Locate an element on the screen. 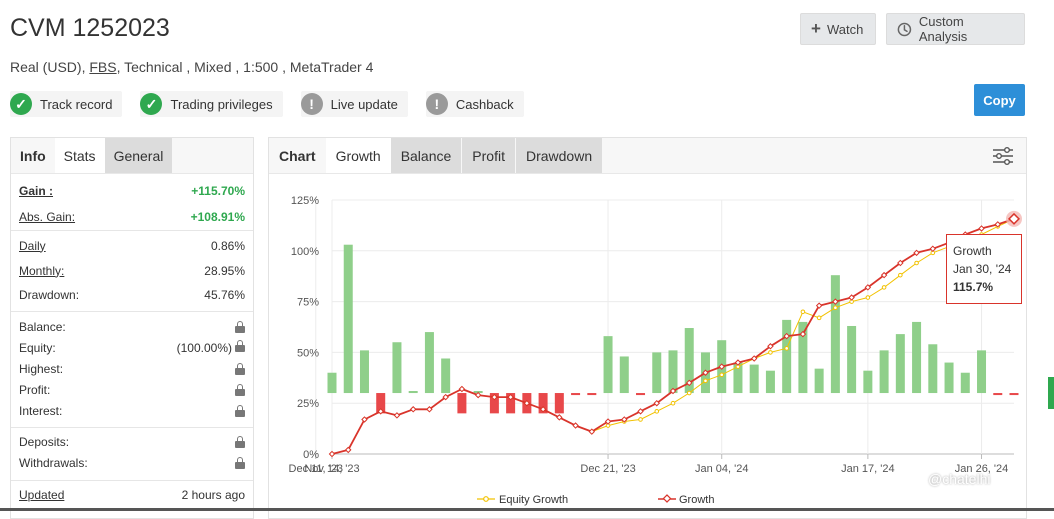 The height and width of the screenshot is (519, 1054). custom-analysis-button: Custom Analysis is located at coordinates (955, 29).